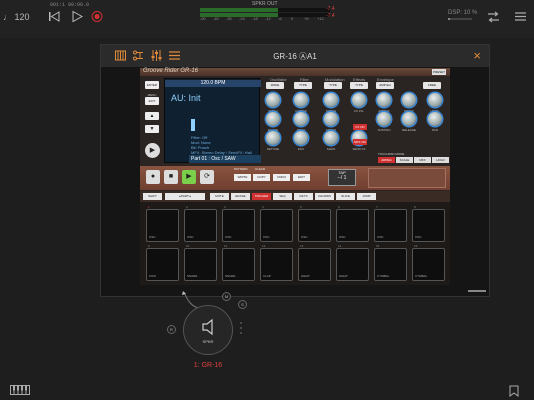  What do you see at coordinates (331, 149) in the screenshot?
I see `knob-label: SLEW` at bounding box center [331, 149].